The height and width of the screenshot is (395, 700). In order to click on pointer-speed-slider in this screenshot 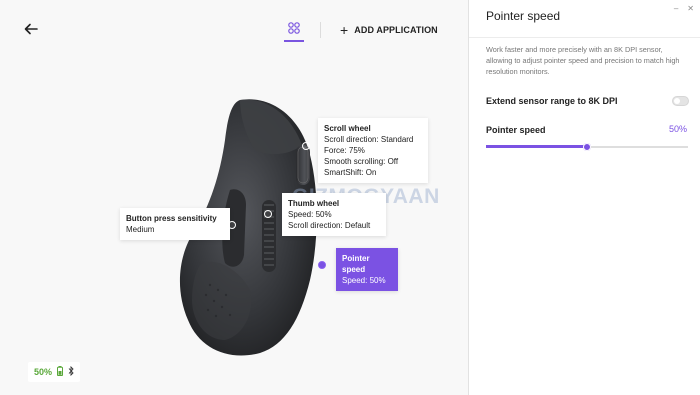, I will do `click(587, 147)`.